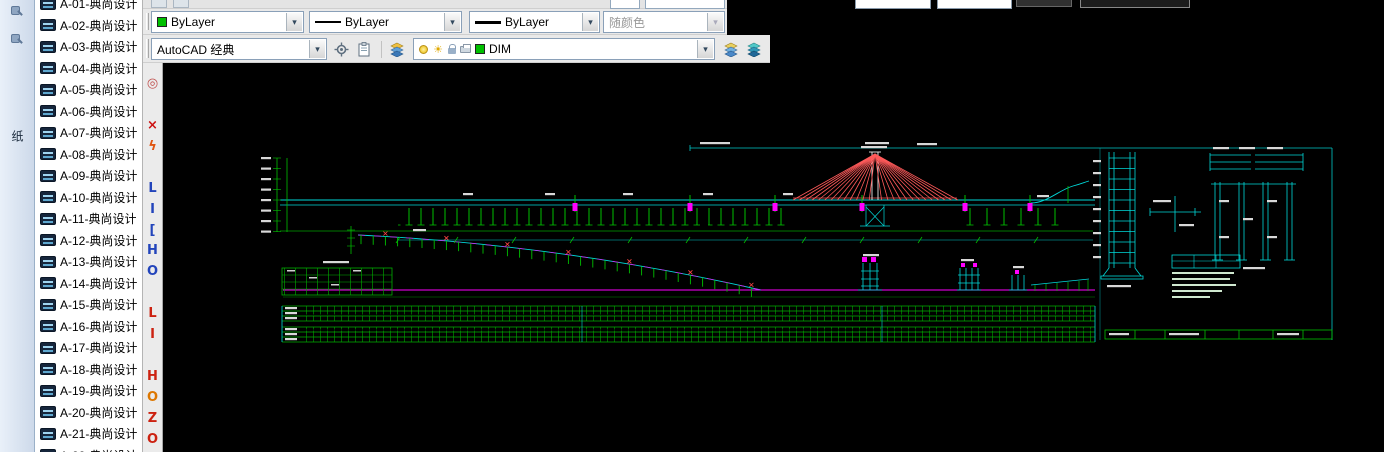  Describe the element at coordinates (88, 305) in the screenshot. I see `sheet-list-item: A-15-典尚设计` at that location.